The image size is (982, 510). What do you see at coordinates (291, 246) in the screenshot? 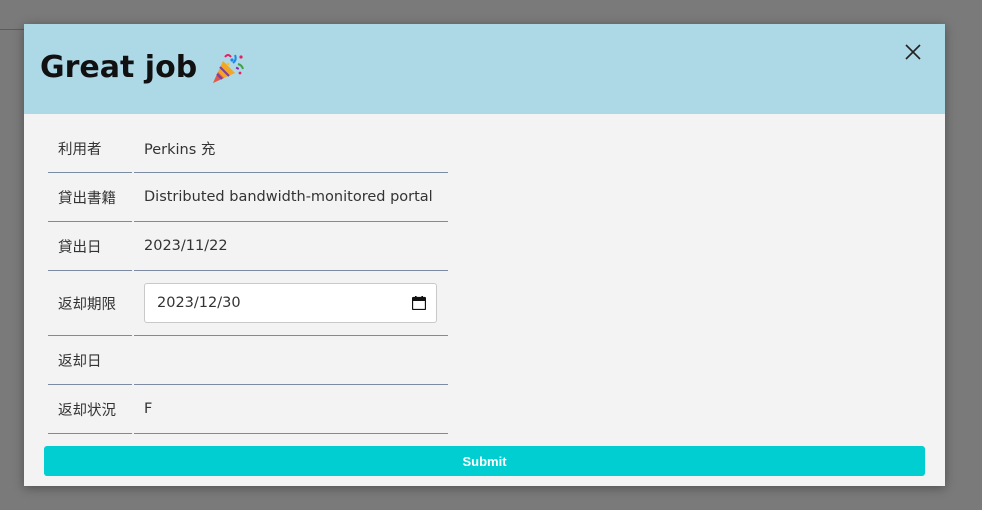
I see `detail-value: 2023/11/22` at bounding box center [291, 246].